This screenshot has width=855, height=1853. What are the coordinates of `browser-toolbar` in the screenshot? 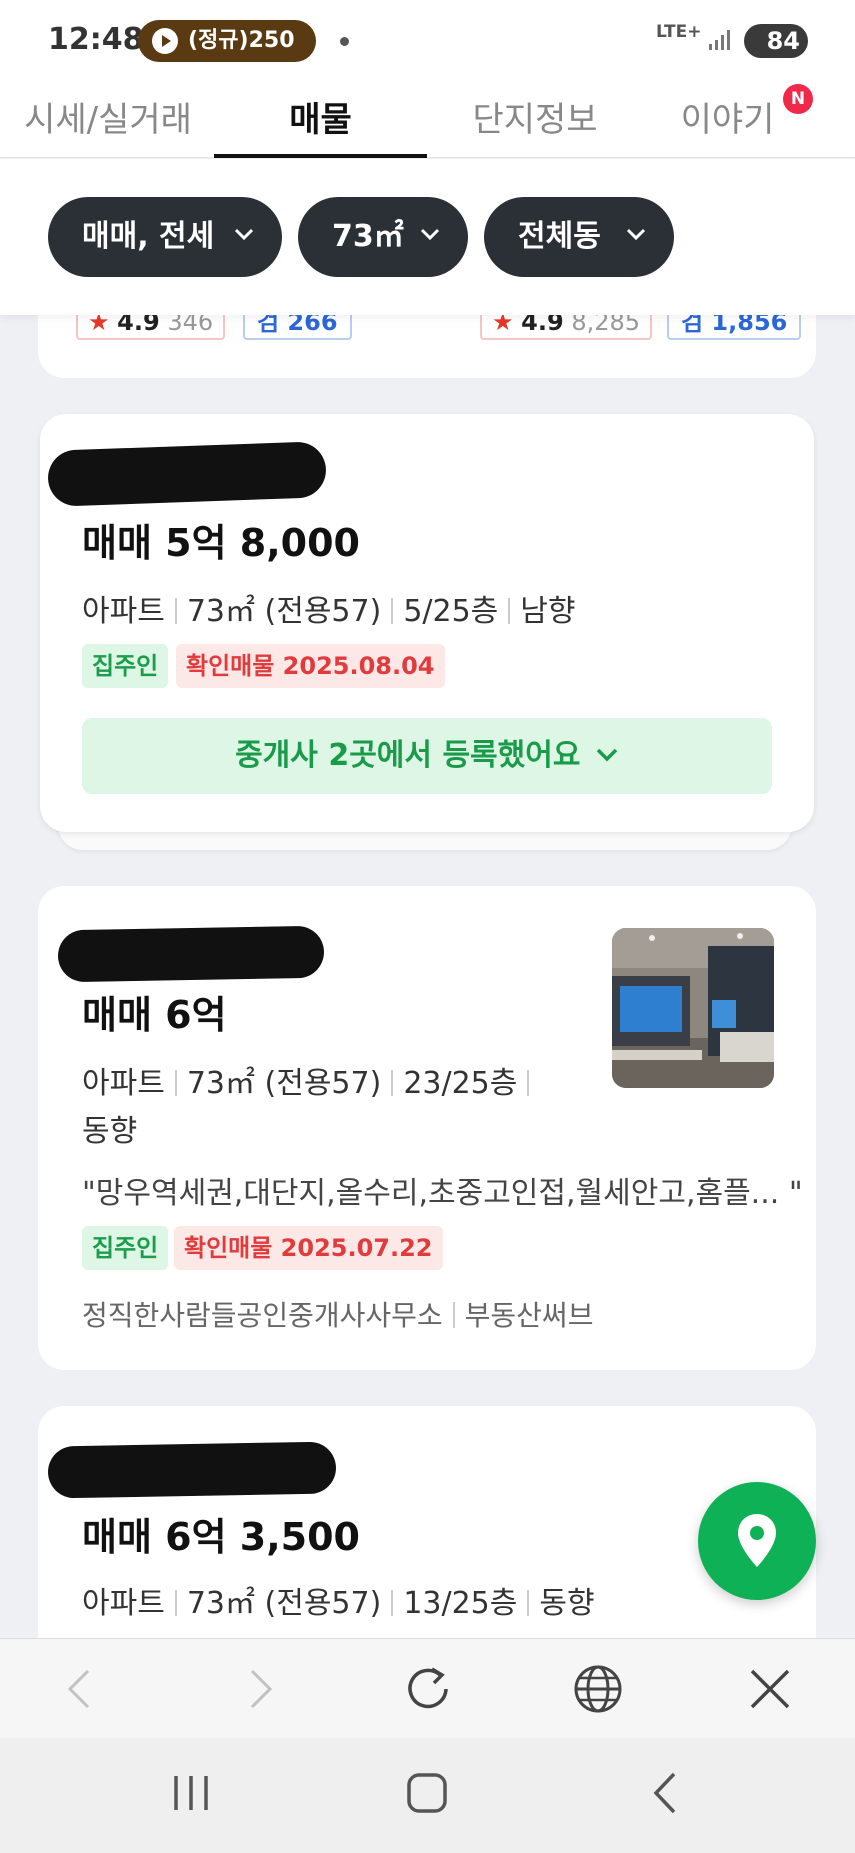 It's located at (427, 1688).